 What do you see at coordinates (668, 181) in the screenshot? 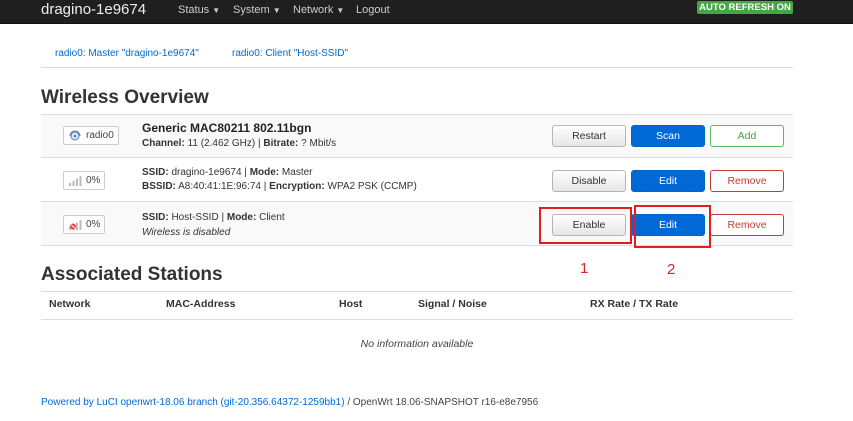
I see `edit-button-master: Edit` at bounding box center [668, 181].